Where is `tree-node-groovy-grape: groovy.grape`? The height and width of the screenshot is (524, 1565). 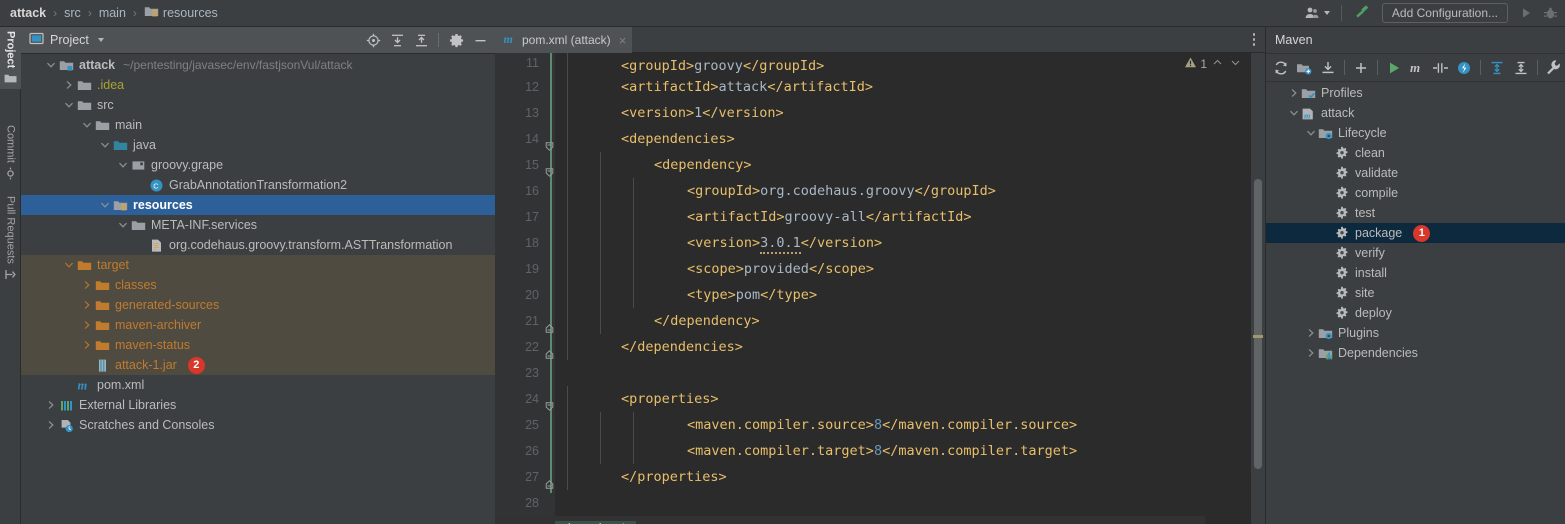
tree-node-groovy-grape: groovy.grape is located at coordinates (258, 165).